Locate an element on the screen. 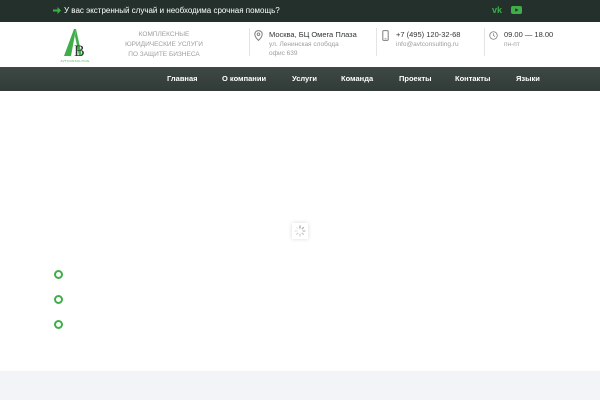  spinner-icon is located at coordinates (300, 231).